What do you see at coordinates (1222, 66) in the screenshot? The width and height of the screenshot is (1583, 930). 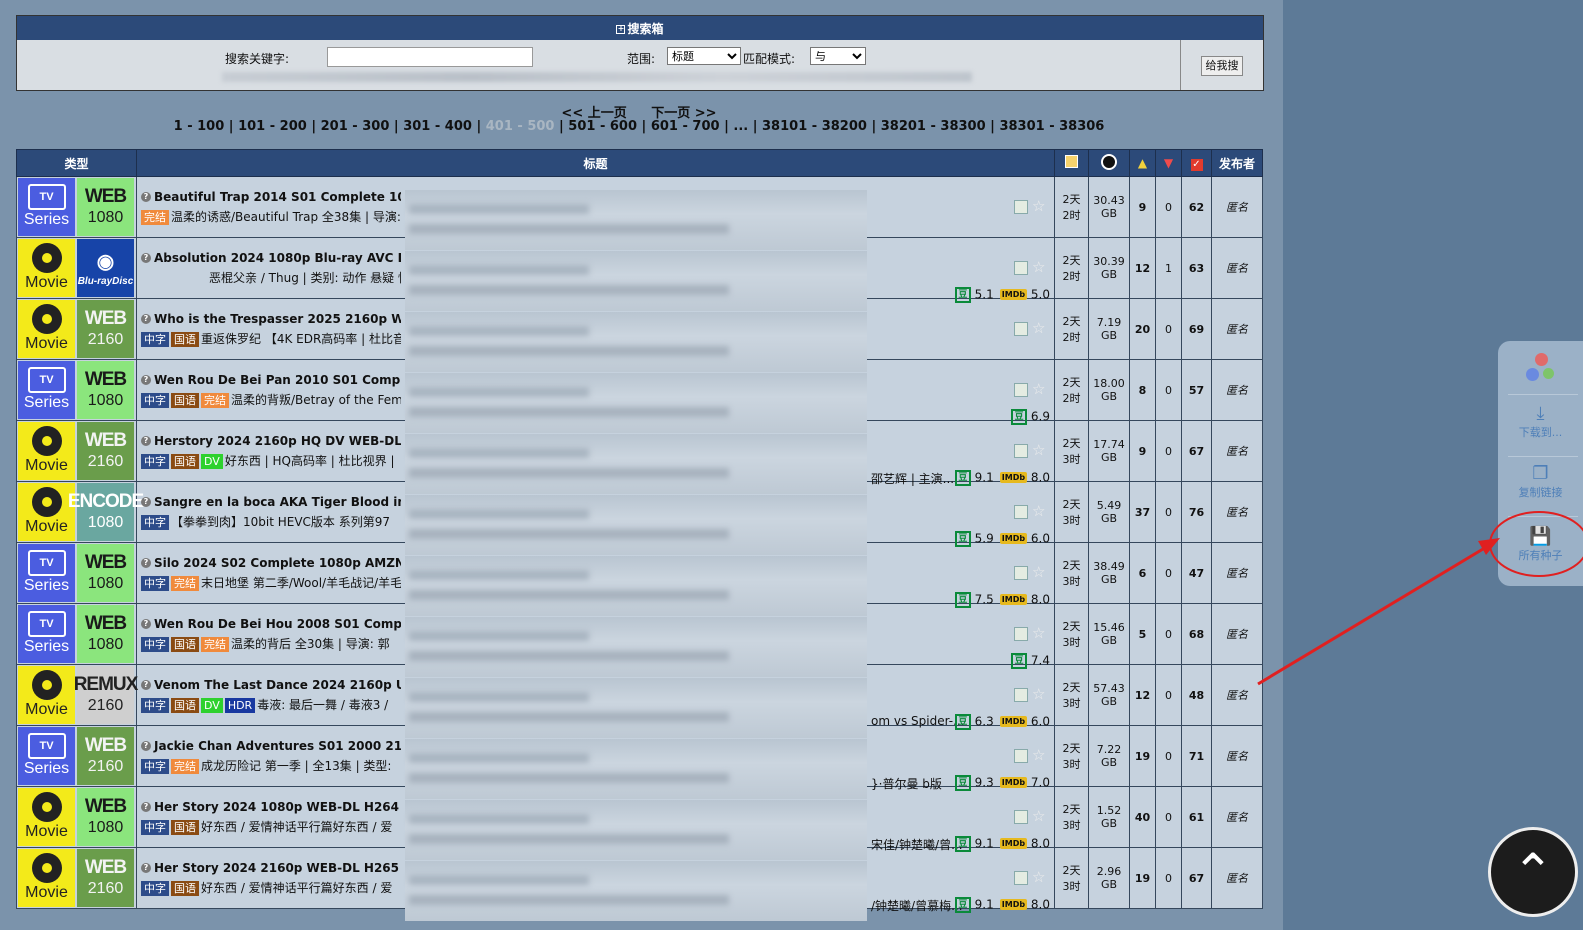 I see `search-button: 给我搜` at bounding box center [1222, 66].